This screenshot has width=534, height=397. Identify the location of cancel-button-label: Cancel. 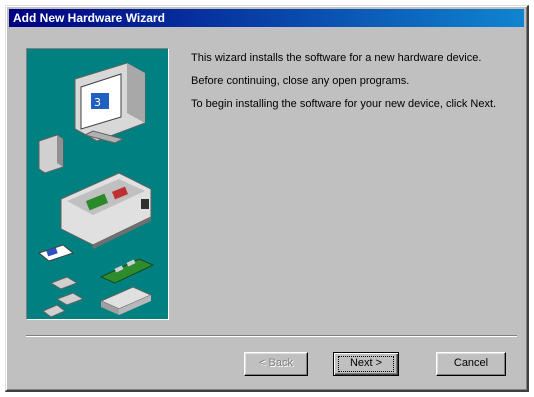
(471, 363).